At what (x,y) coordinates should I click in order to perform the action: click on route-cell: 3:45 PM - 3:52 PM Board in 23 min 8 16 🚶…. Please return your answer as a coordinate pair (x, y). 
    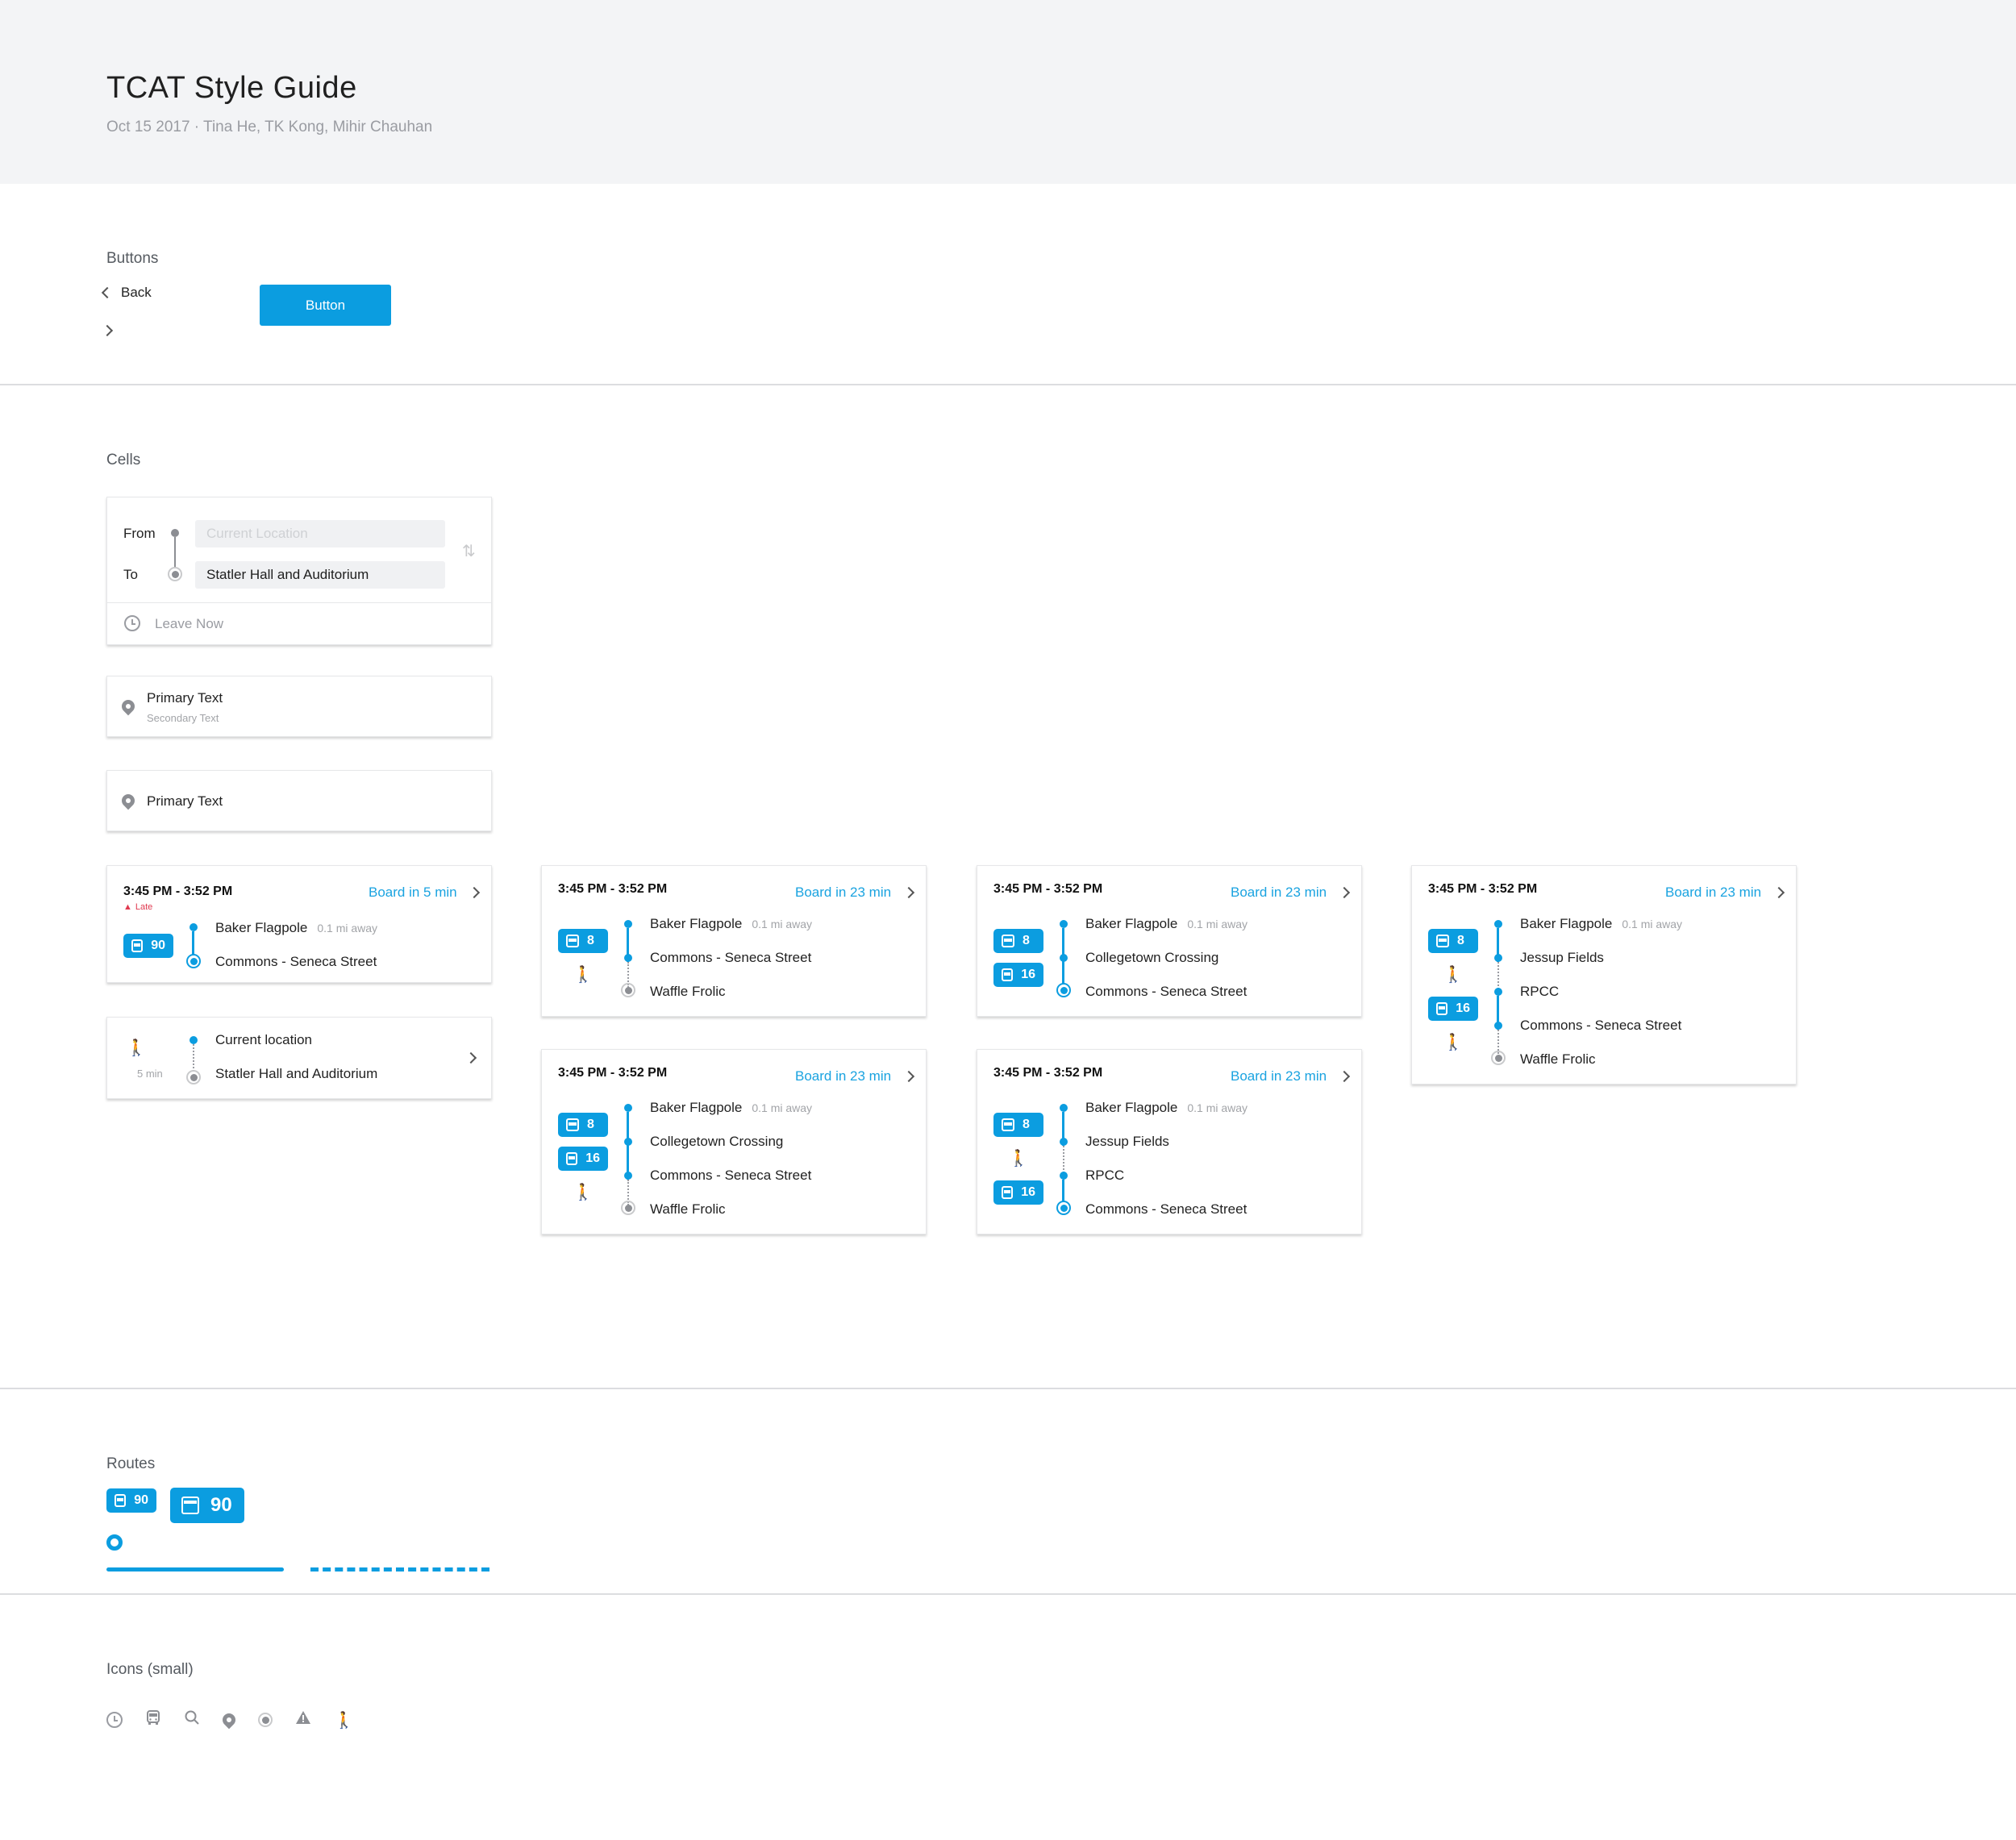
    Looking at the image, I should click on (734, 1141).